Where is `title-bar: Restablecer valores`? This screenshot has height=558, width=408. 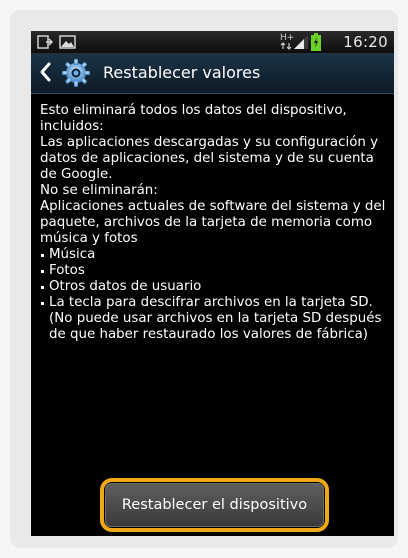 title-bar: Restablecer valores is located at coordinates (212, 73).